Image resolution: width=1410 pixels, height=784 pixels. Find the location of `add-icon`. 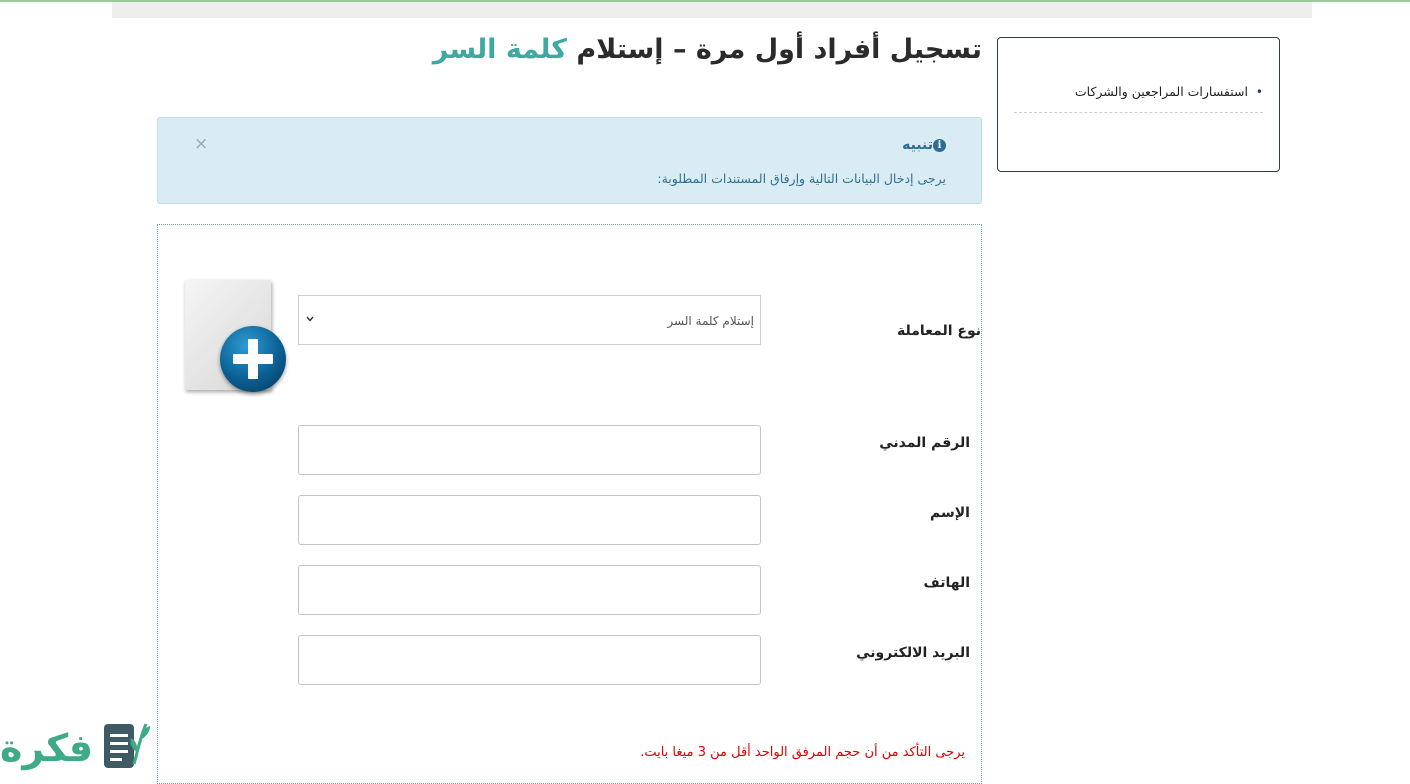

add-icon is located at coordinates (253, 359).